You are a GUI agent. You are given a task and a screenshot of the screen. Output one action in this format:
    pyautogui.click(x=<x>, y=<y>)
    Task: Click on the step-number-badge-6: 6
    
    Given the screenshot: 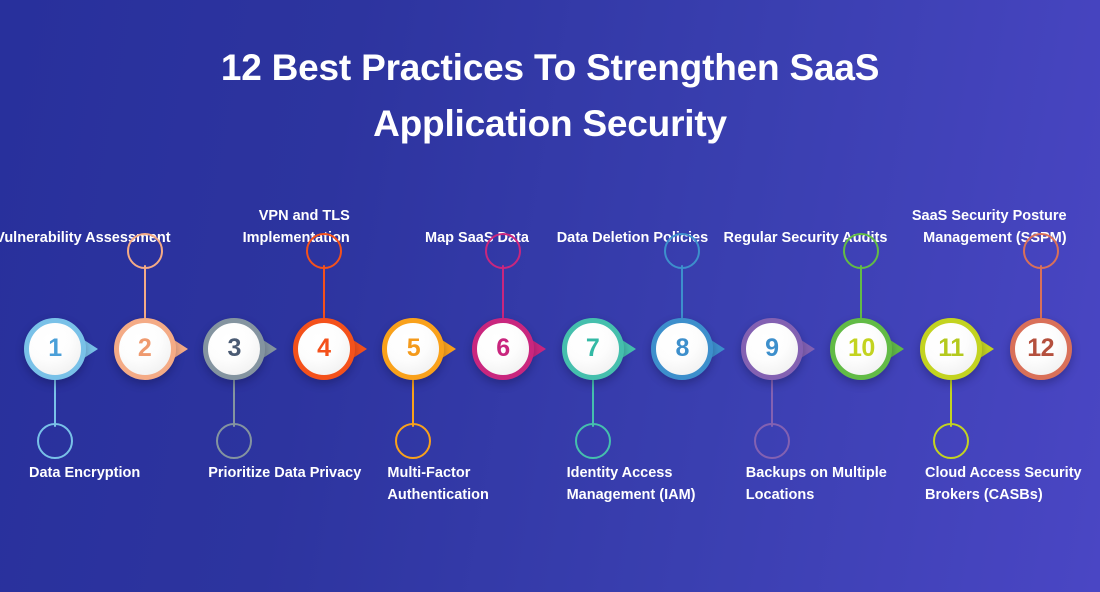 What is the action you would take?
    pyautogui.click(x=503, y=349)
    